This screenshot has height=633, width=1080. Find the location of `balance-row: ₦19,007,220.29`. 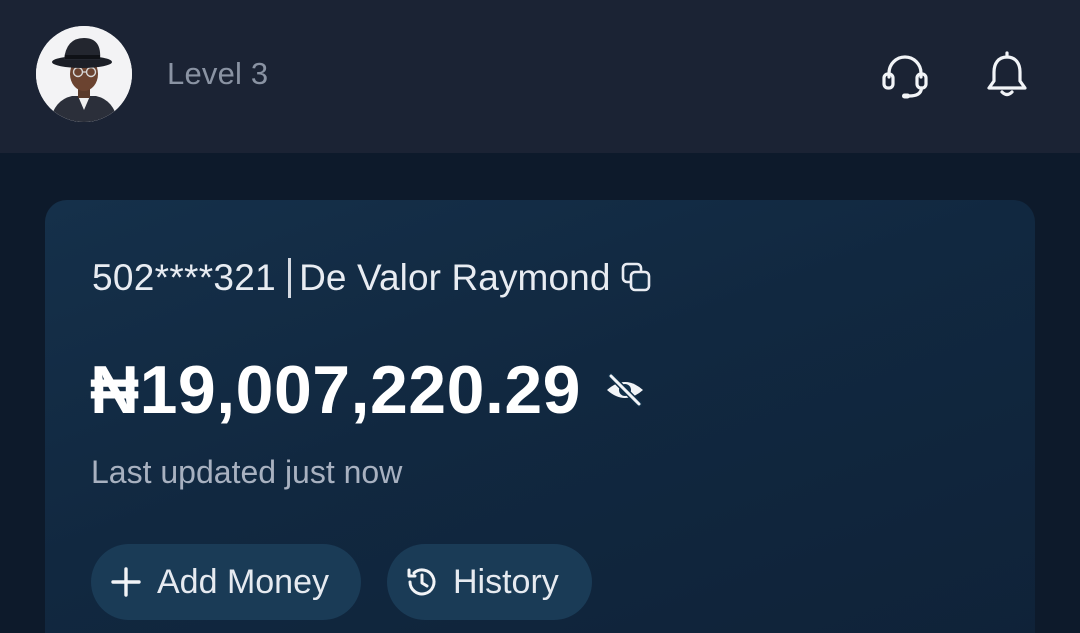

balance-row: ₦19,007,220.29 is located at coordinates (368, 390).